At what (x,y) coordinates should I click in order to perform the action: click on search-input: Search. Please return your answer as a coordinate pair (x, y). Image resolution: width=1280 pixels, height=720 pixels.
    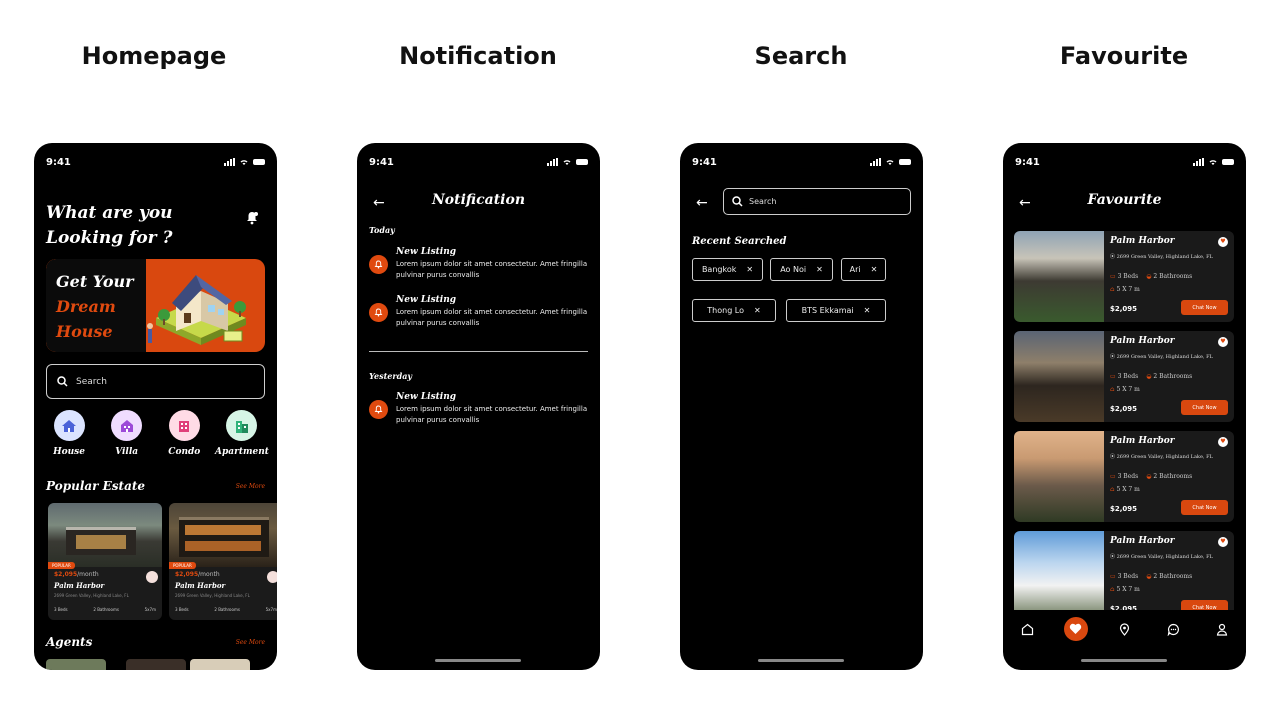
    Looking at the image, I should click on (817, 201).